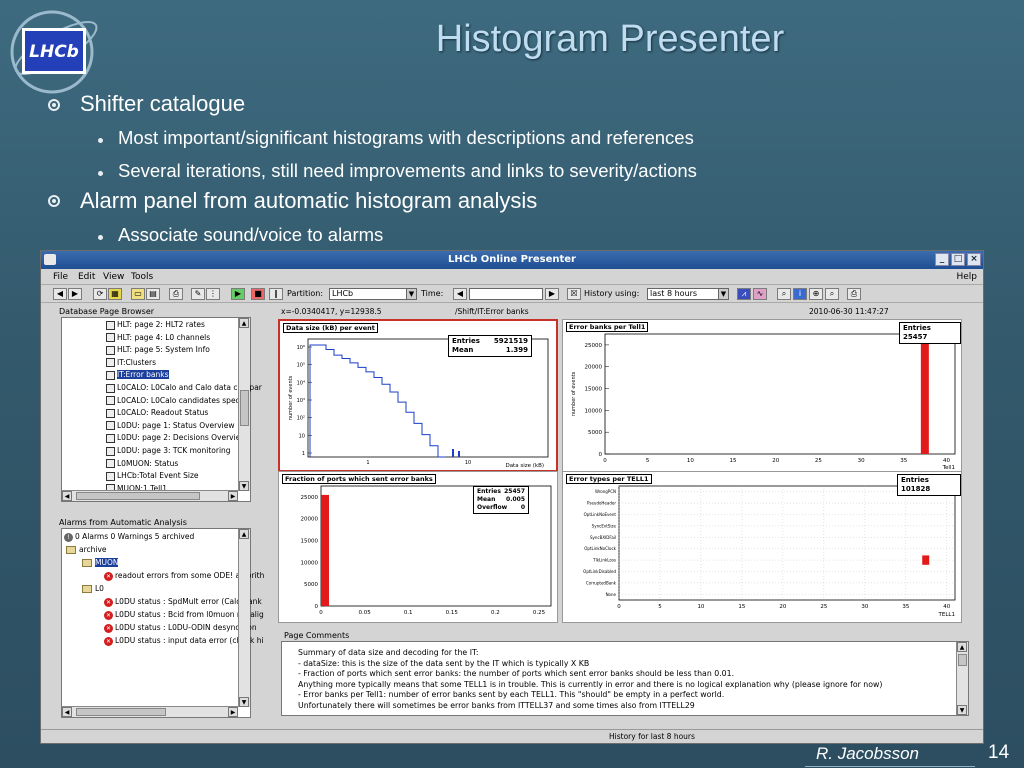 This screenshot has height=768, width=1024. What do you see at coordinates (958, 259) in the screenshot?
I see `maximize-icon: □` at bounding box center [958, 259].